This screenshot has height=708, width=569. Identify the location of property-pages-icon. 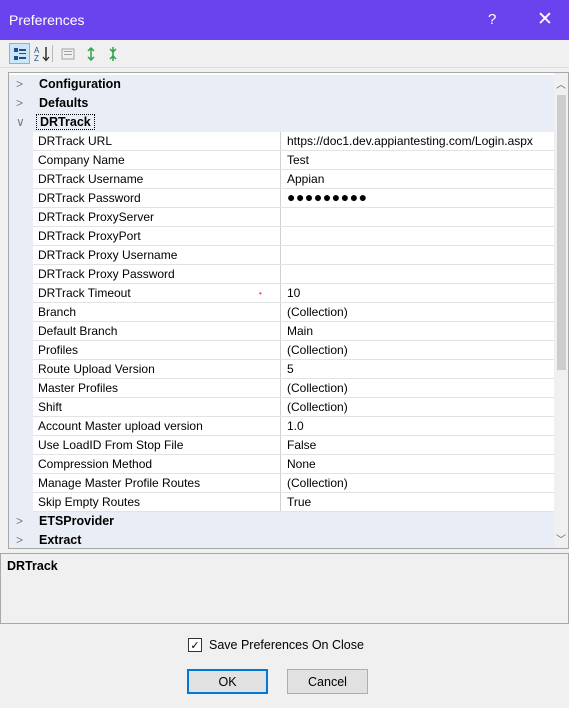
(67, 53).